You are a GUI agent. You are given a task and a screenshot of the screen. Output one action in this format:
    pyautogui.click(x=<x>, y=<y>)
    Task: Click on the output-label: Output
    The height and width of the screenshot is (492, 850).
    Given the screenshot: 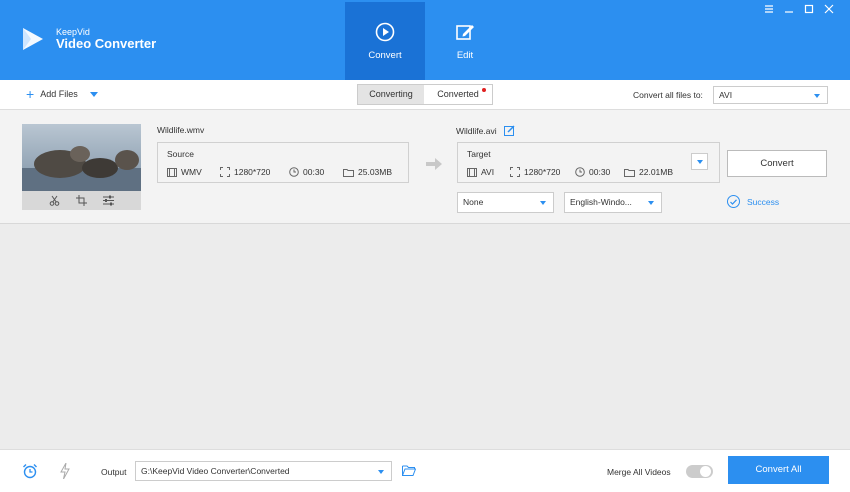 What is the action you would take?
    pyautogui.click(x=114, y=472)
    